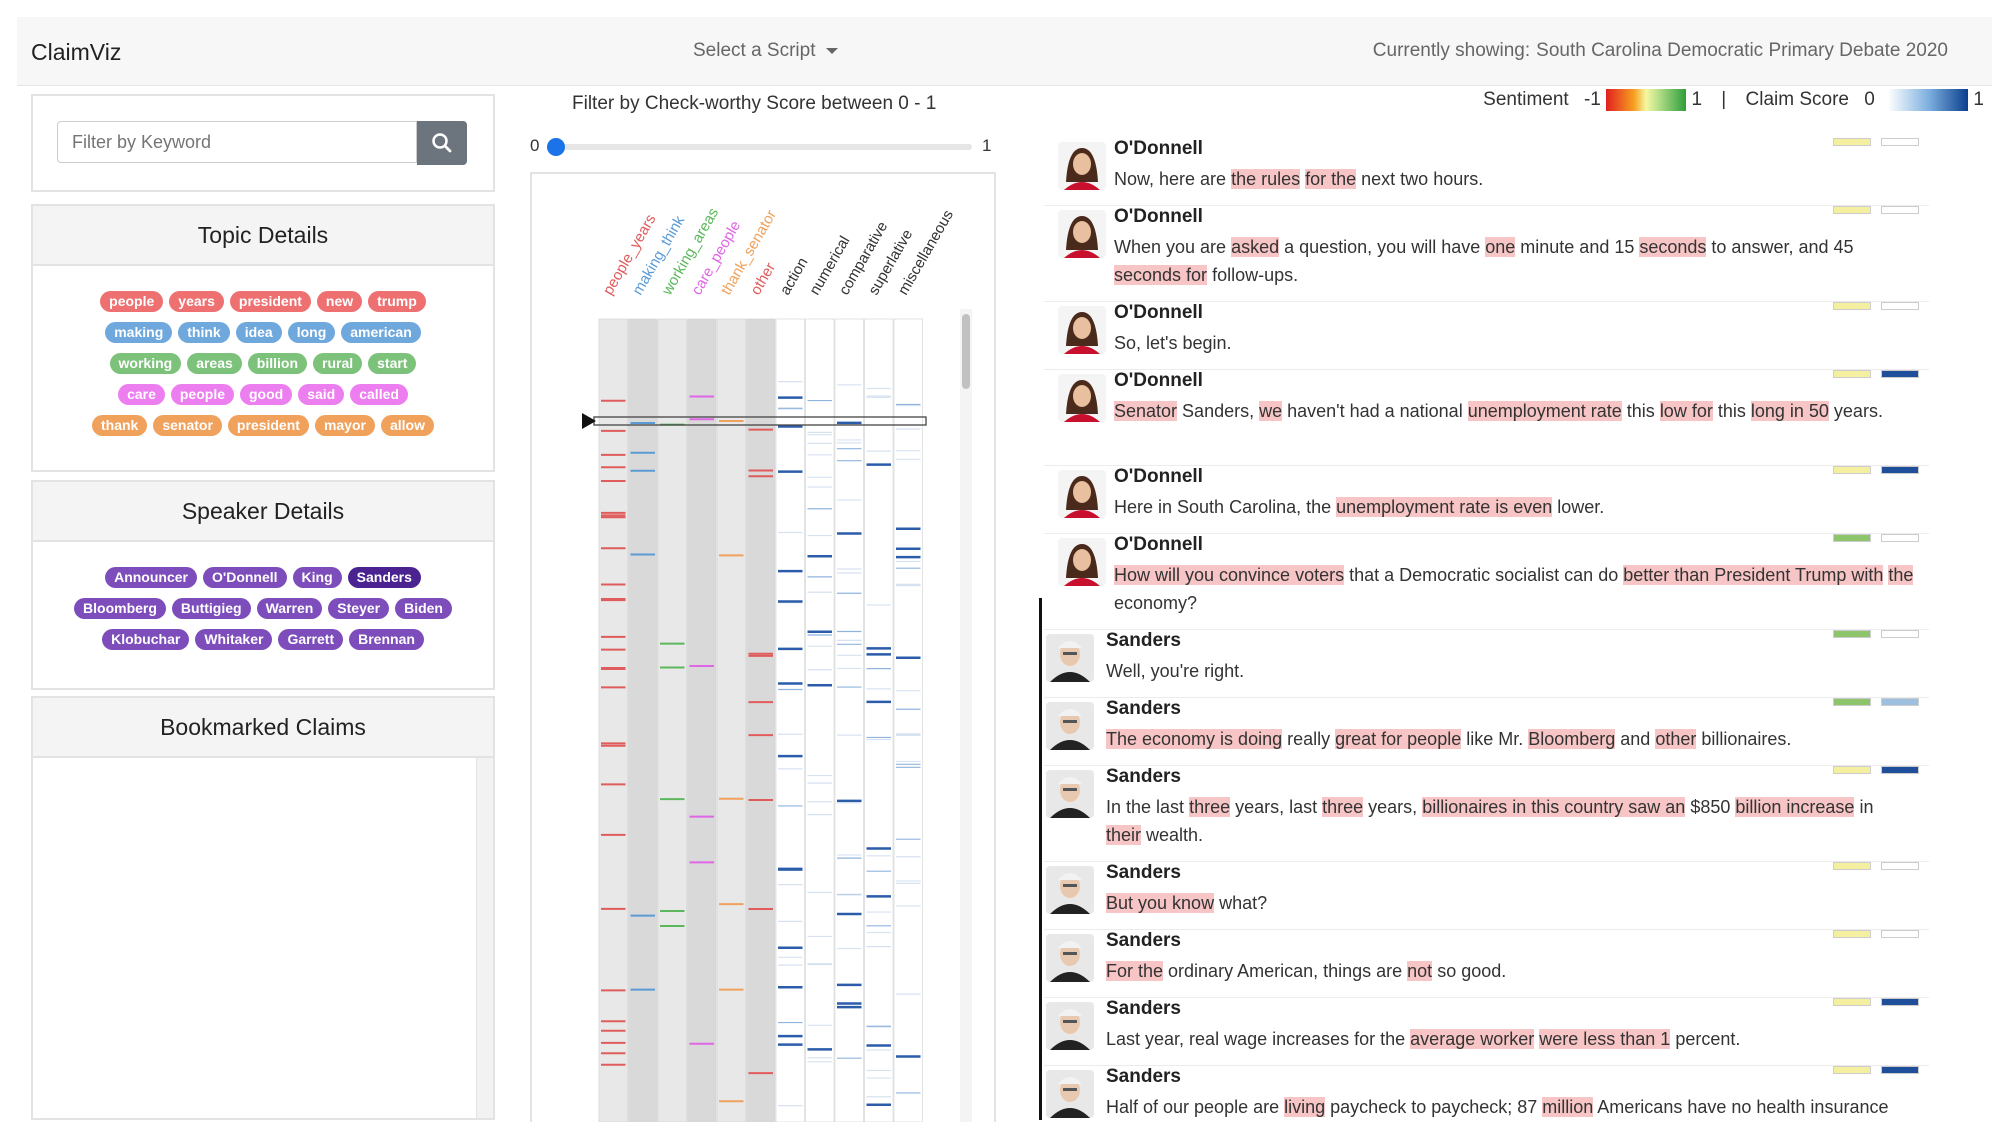  What do you see at coordinates (762, 147) in the screenshot?
I see `slider-track` at bounding box center [762, 147].